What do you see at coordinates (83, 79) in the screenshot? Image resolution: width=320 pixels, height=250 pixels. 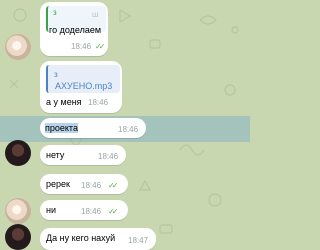 I see `file-reply-quote: з АХУЕНО.mp3` at bounding box center [83, 79].